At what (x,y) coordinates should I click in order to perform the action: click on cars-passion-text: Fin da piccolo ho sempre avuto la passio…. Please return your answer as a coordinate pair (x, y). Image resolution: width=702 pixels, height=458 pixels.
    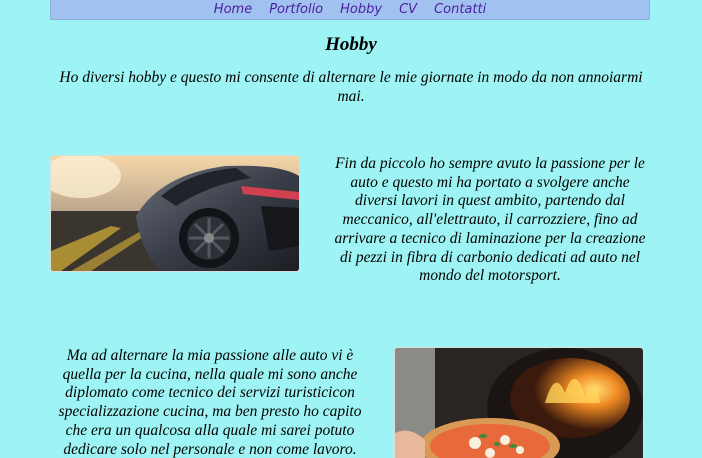
    Looking at the image, I should click on (490, 220).